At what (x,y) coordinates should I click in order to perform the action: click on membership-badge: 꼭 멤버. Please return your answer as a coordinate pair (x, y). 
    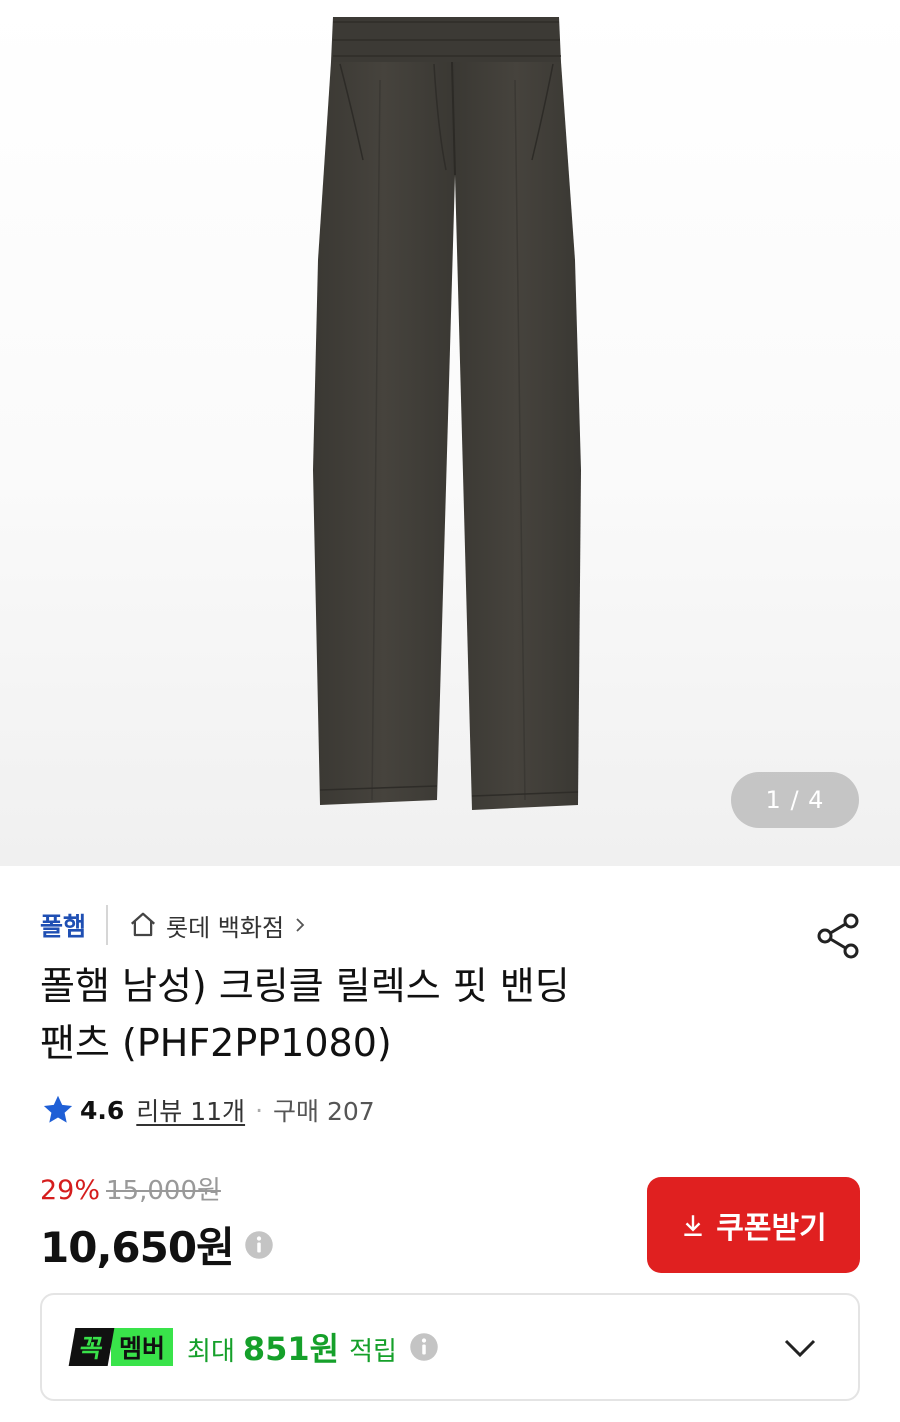
    Looking at the image, I should click on (121, 1347).